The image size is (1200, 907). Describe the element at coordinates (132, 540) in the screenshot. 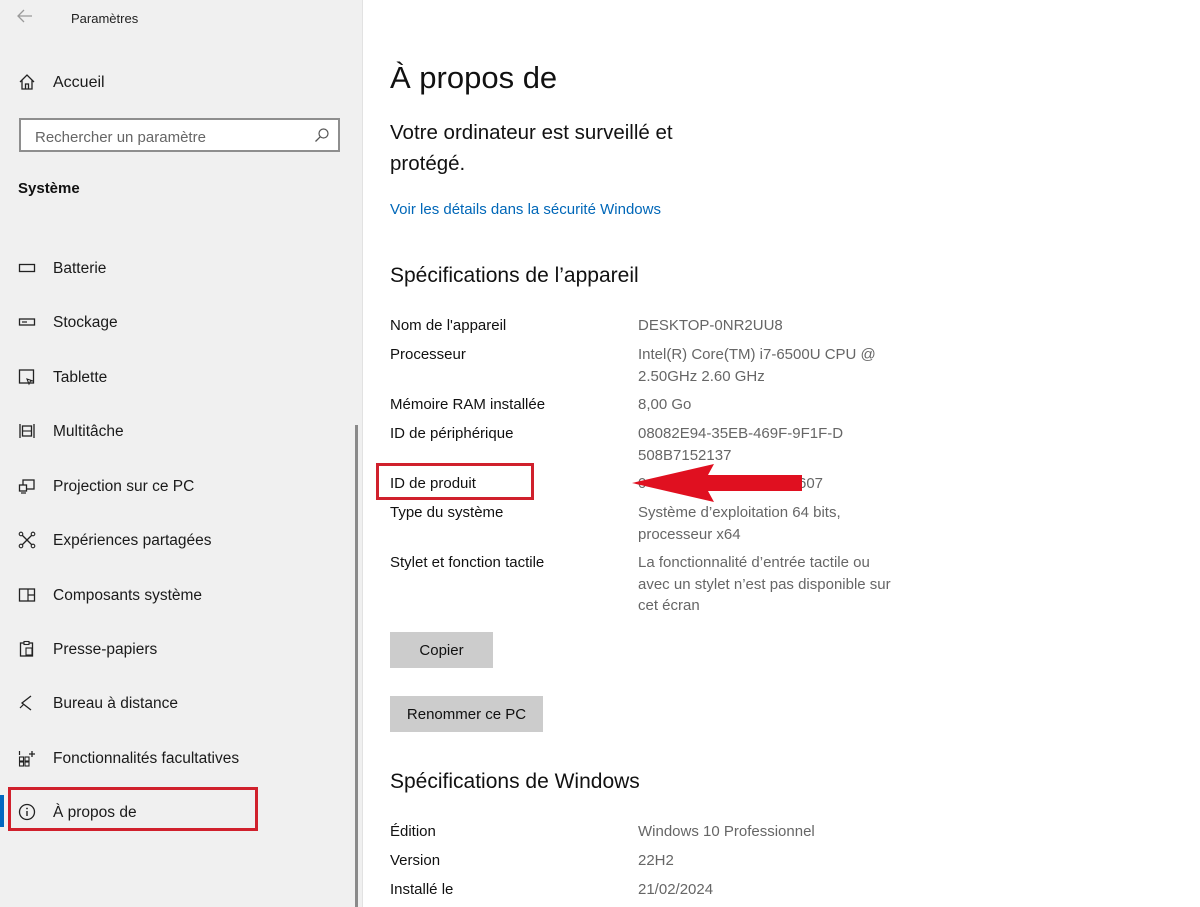

I see `sidebar-item-label: Expériences partagées` at that location.